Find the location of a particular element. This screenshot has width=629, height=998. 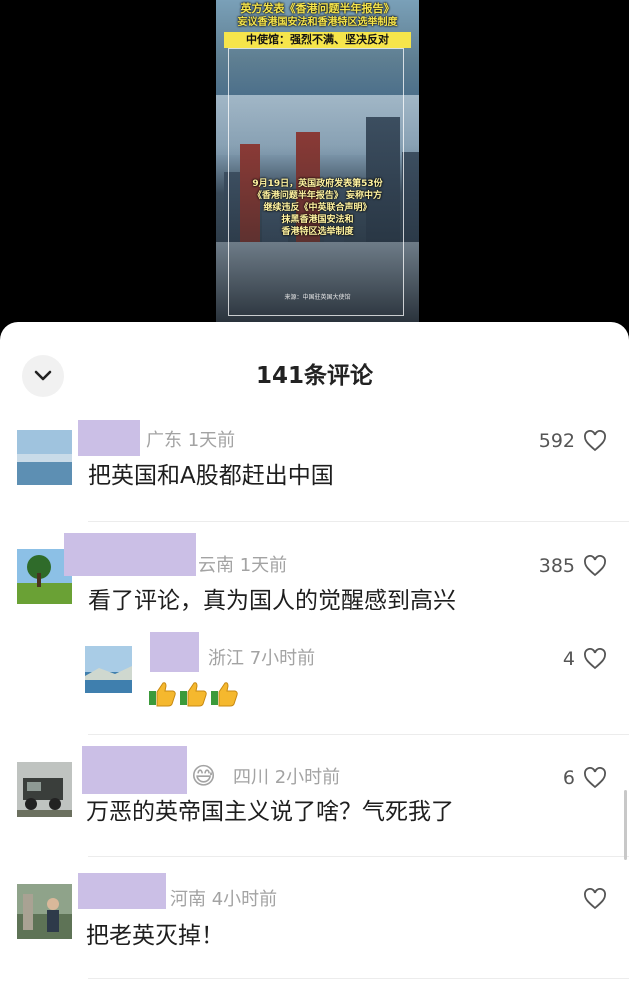

comment-text: 👍👍👍 is located at coordinates (194, 693).